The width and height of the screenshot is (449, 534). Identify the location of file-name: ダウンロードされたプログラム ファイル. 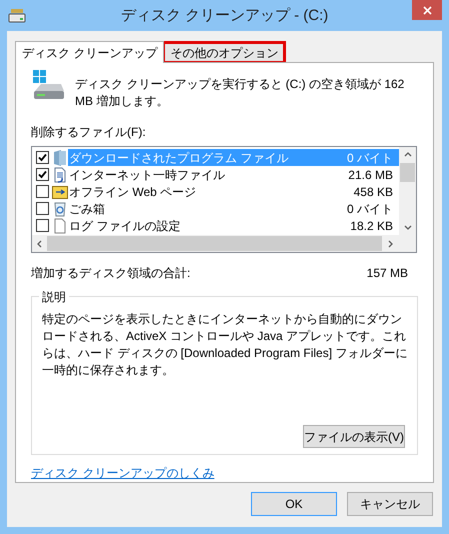
(179, 158).